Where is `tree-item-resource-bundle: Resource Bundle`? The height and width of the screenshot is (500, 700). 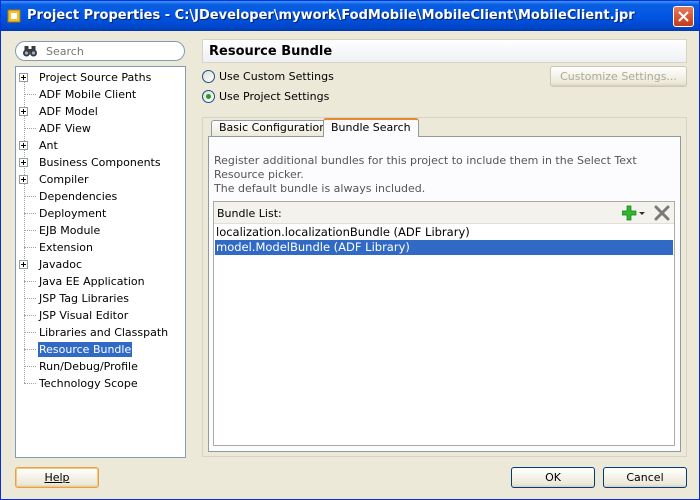
tree-item-resource-bundle: Resource Bundle is located at coordinates (100, 349).